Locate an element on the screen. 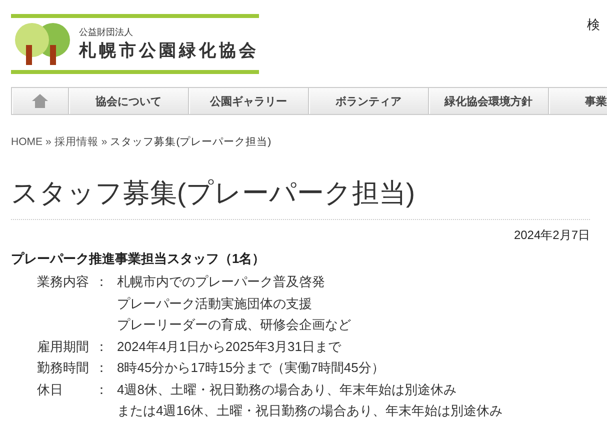 The height and width of the screenshot is (427, 607). search-label: 検 is located at coordinates (593, 25).